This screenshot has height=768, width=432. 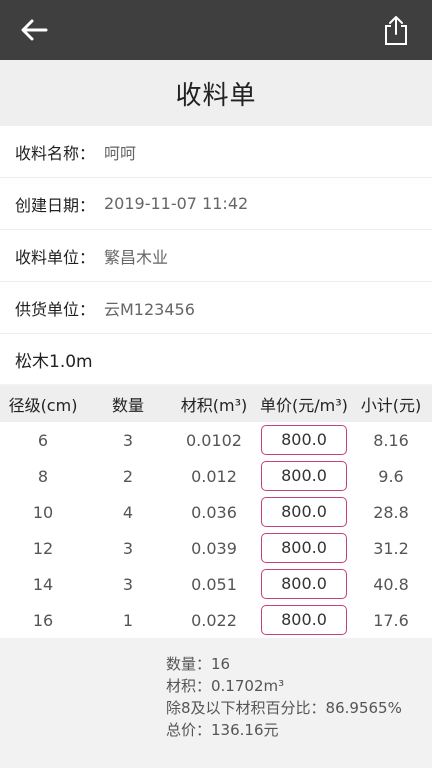 I want to click on summary-total: 总价：136.16元, so click(x=222, y=730).